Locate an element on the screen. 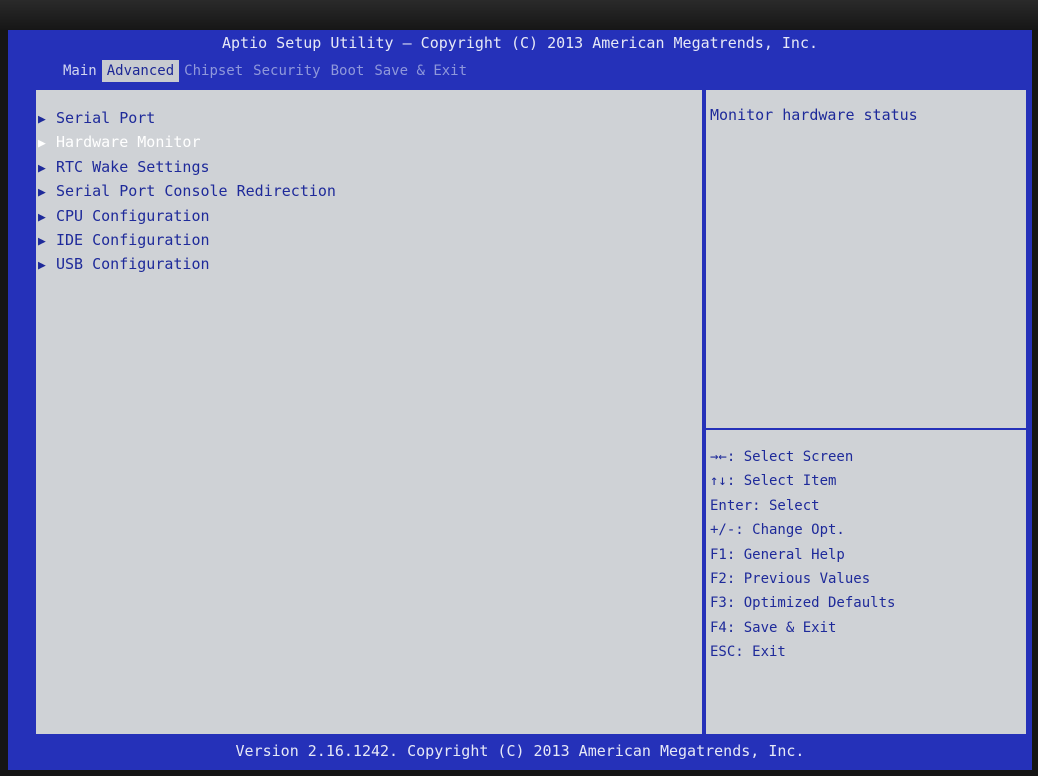 This screenshot has width=1038, height=776. menu-item-label: Serial Port Console Redirection is located at coordinates (196, 191).